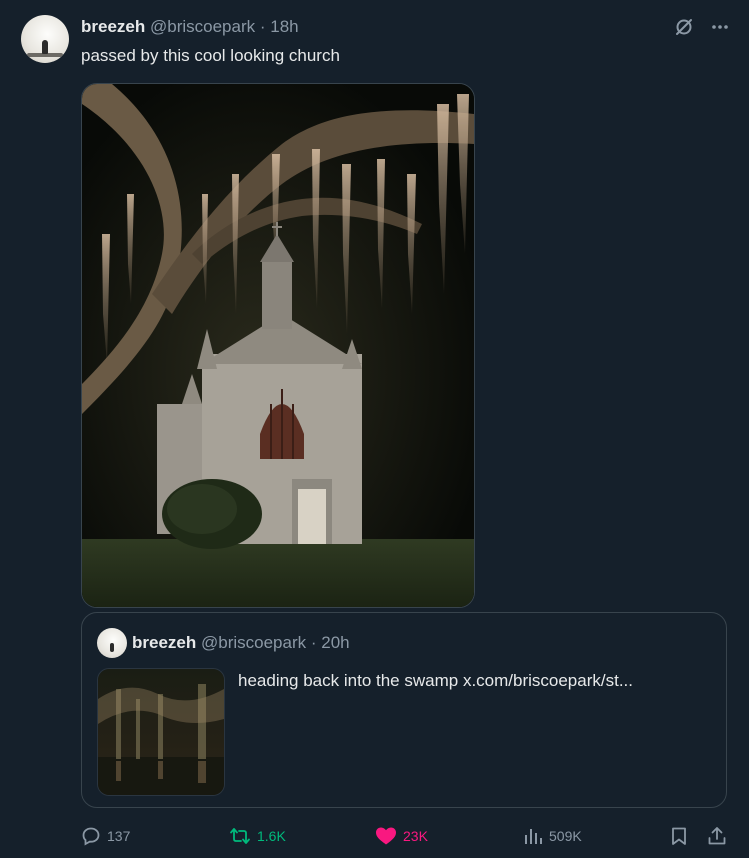 This screenshot has width=749, height=858. Describe the element at coordinates (720, 27) in the screenshot. I see `more-icon` at that location.